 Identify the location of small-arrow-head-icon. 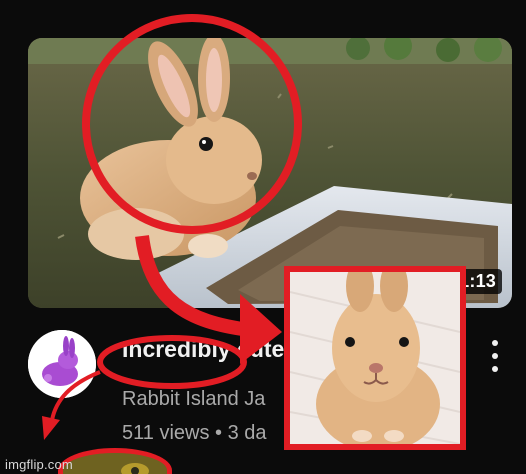
(51, 428).